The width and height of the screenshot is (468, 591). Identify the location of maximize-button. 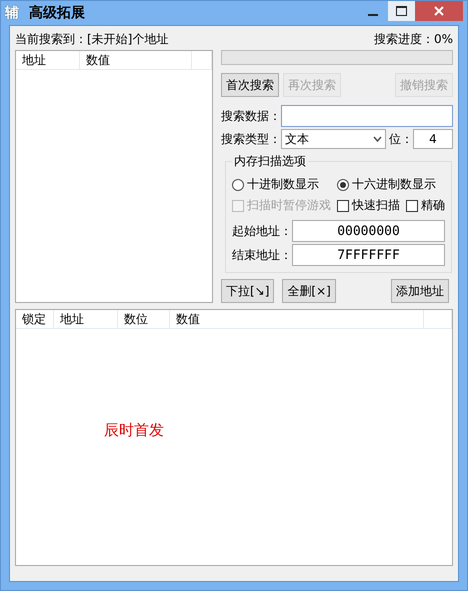
(401, 11).